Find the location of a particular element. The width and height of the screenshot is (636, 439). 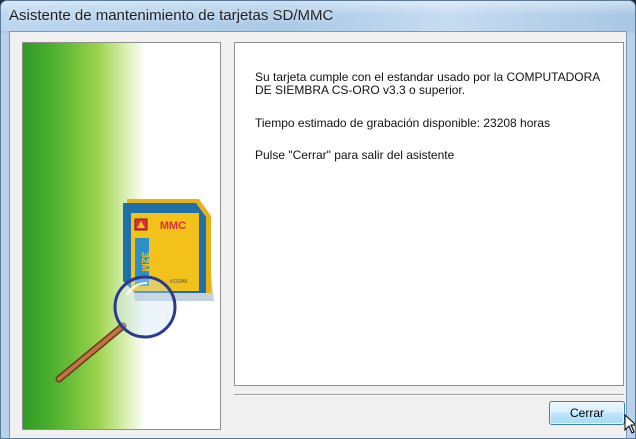

mouse-pointer-icon is located at coordinates (629, 424).